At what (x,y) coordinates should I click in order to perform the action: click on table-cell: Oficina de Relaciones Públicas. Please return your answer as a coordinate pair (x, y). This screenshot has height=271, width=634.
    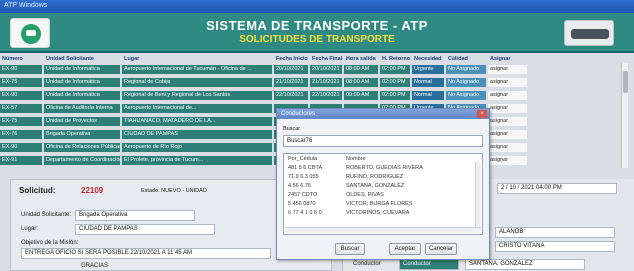
    Looking at the image, I should click on (82, 147).